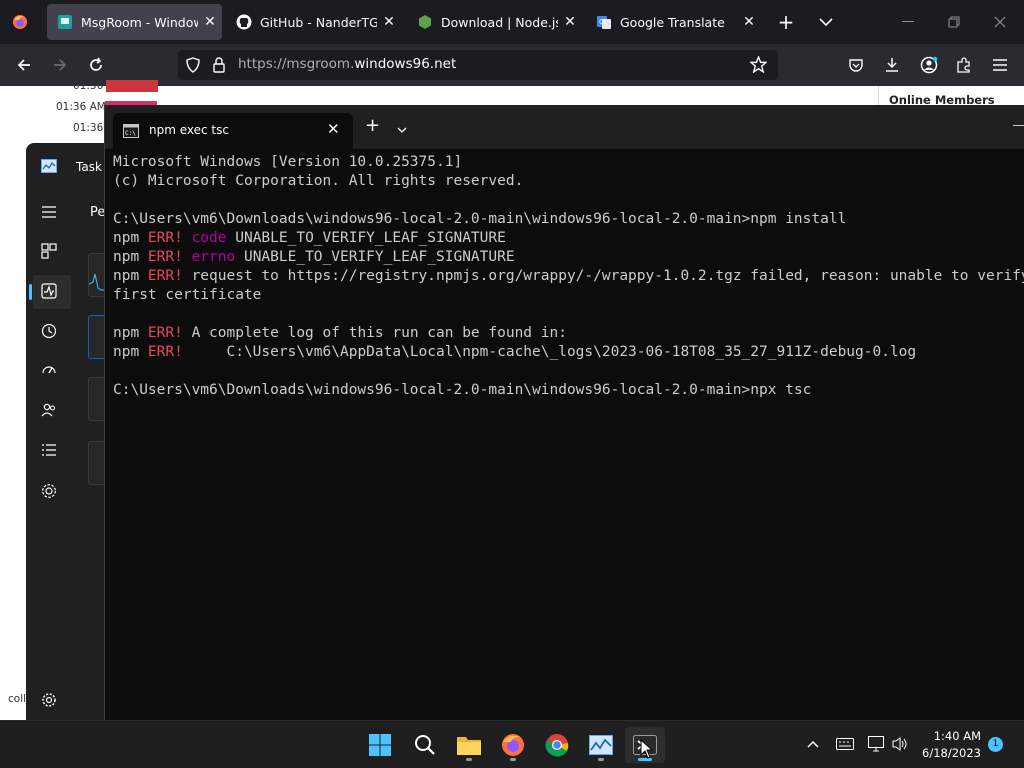 Image resolution: width=1024 pixels, height=768 pixels. Describe the element at coordinates (49, 410) in the screenshot. I see `users-icon` at that location.